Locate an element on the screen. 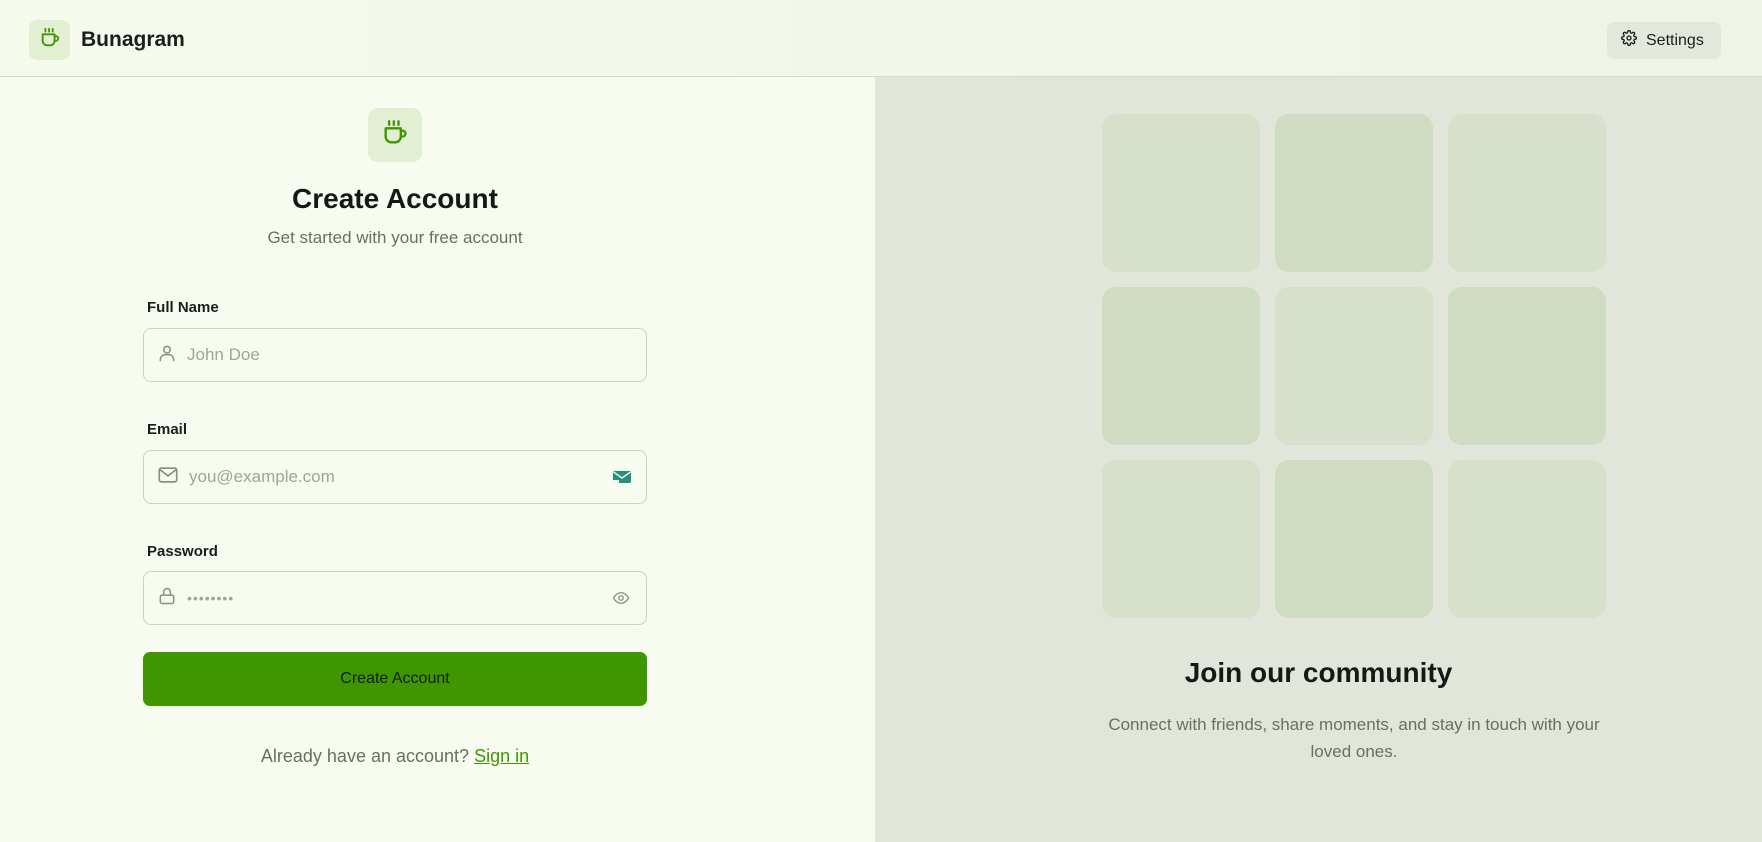 The height and width of the screenshot is (842, 1762). brand-logo is located at coordinates (49, 40).